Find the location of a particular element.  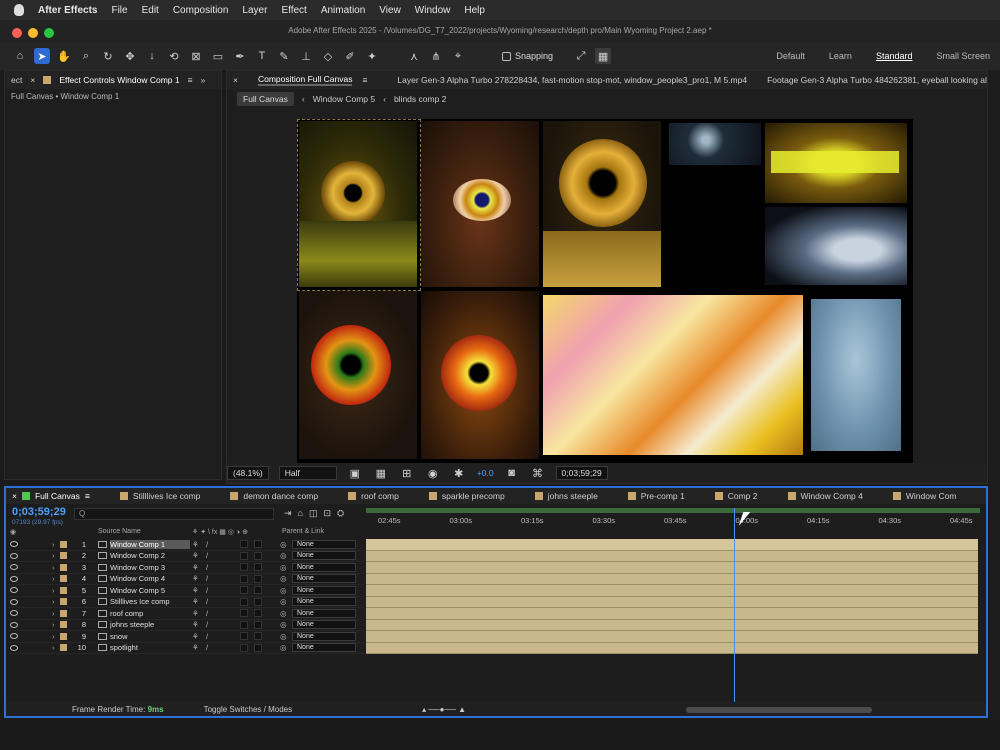

show-snapshot-icon: ⌘ is located at coordinates (538, 473).